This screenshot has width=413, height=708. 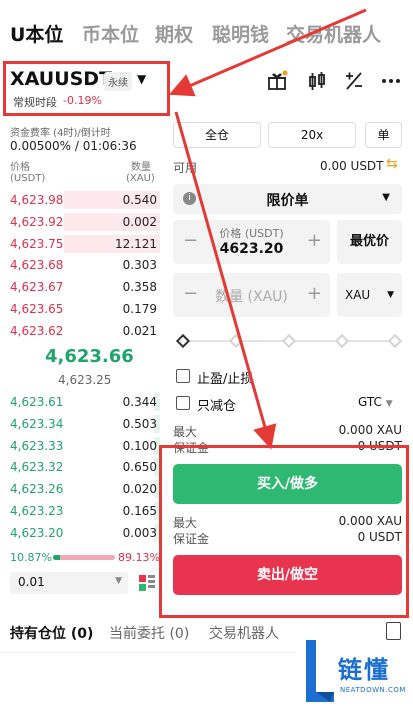 I want to click on time-in-force-select: GTC ▼, so click(x=375, y=402).